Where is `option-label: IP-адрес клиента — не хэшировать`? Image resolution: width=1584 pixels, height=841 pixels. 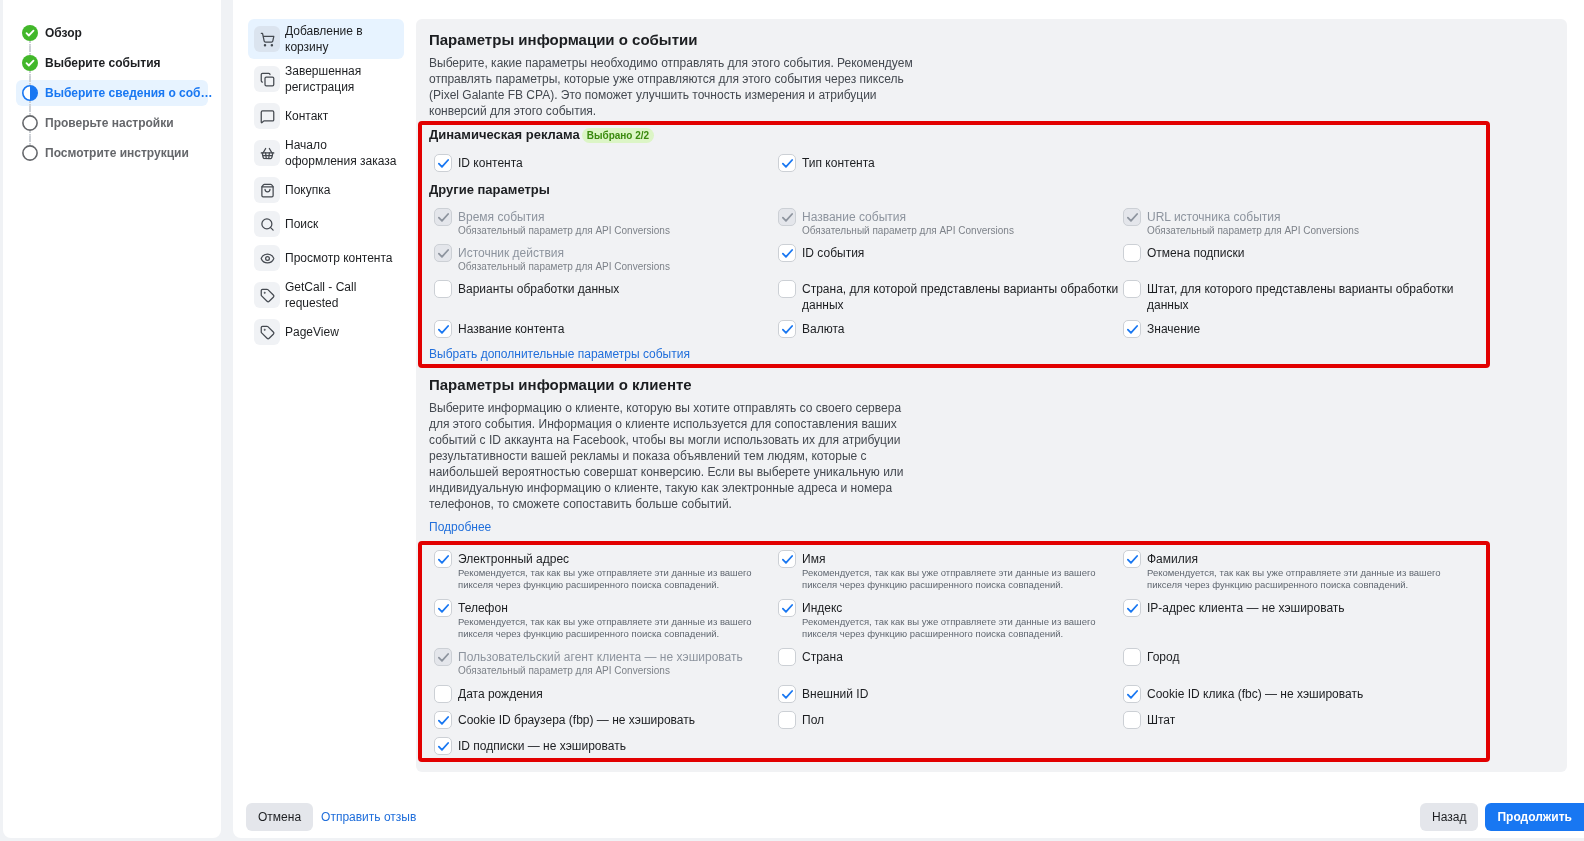 option-label: IP-адрес клиента — не хэшировать is located at coordinates (1246, 608).